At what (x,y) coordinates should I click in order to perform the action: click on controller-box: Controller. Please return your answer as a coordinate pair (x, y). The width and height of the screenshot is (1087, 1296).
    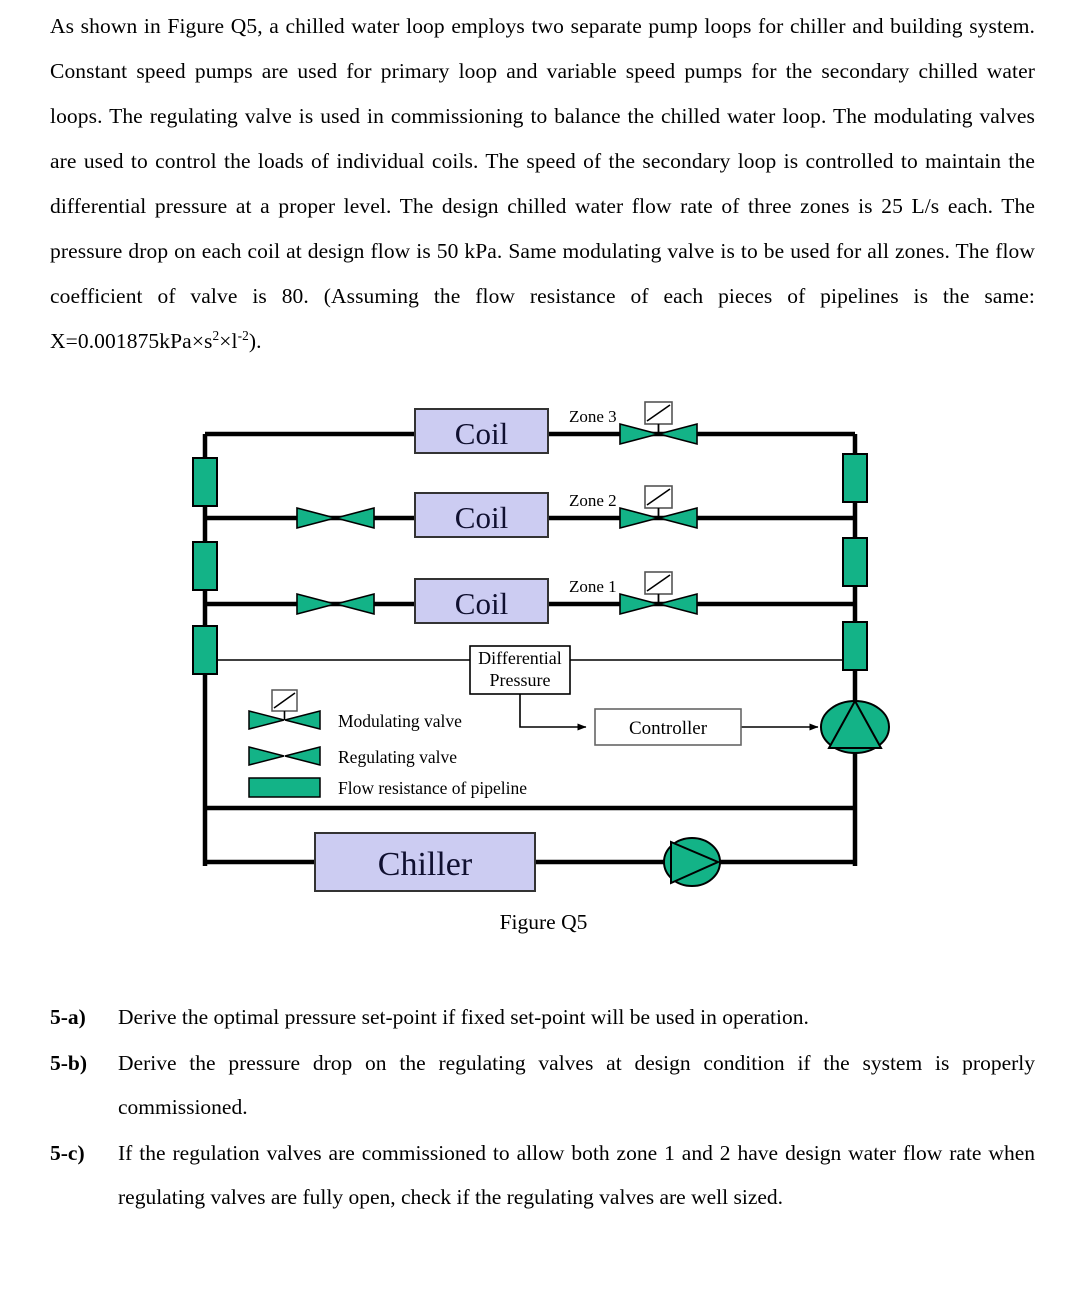
    Looking at the image, I should click on (668, 727).